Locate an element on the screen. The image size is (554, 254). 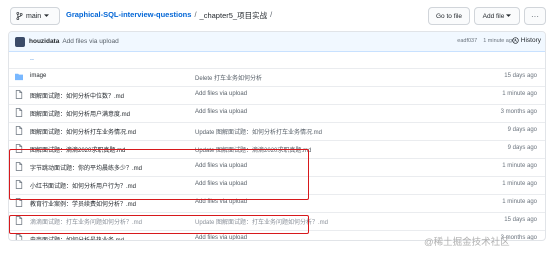
file-name-link: image is located at coordinates (38, 76).